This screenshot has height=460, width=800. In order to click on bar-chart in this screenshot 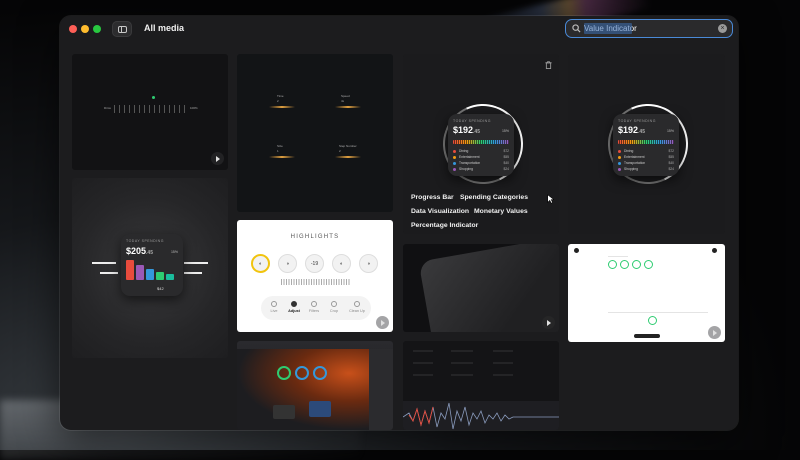, I will do `click(156, 268)`.